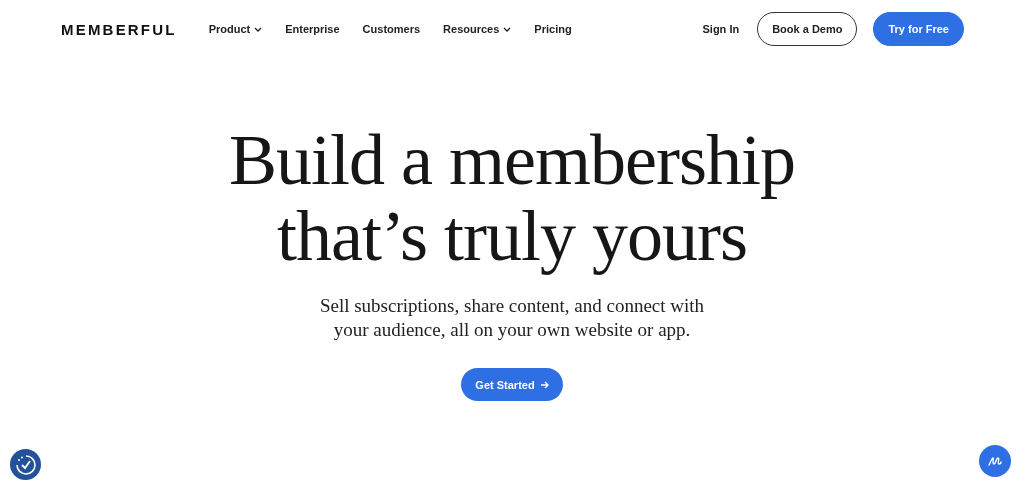  Describe the element at coordinates (553, 29) in the screenshot. I see `nav-link: Pricing` at that location.